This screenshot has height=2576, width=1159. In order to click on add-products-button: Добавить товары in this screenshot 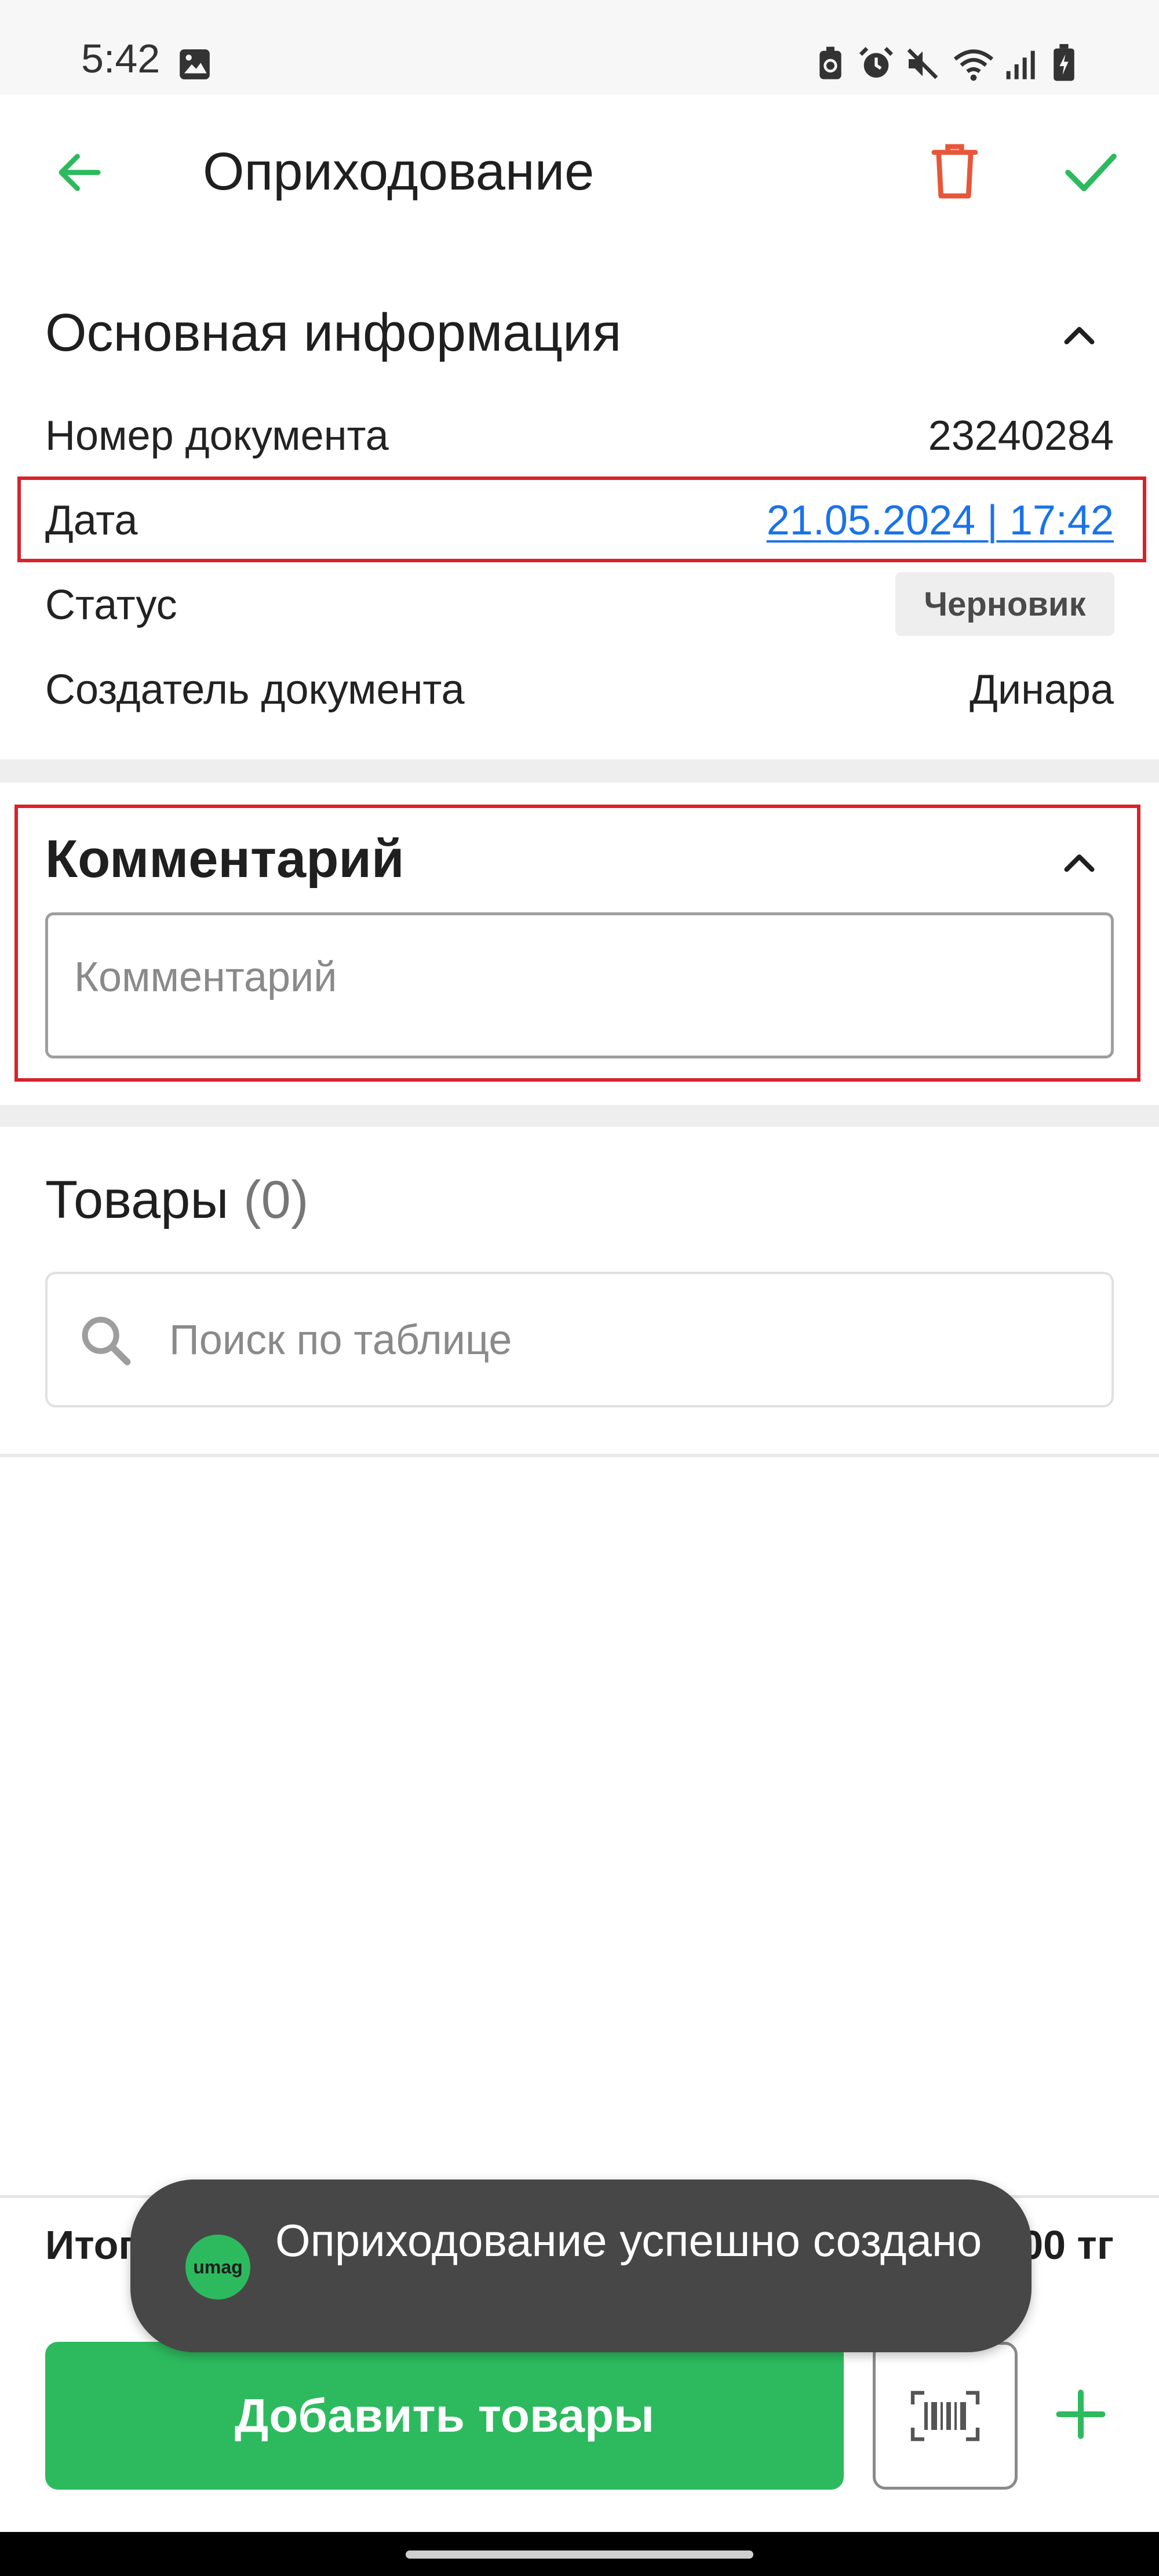, I will do `click(444, 2416)`.